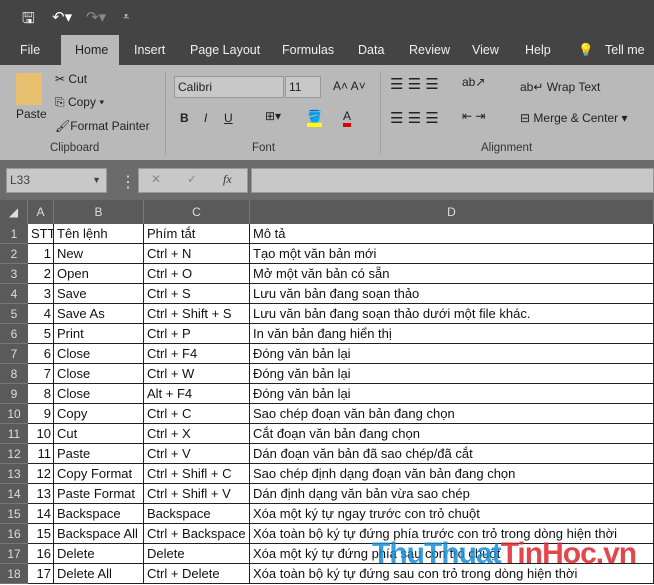 Image resolution: width=654 pixels, height=585 pixels. Describe the element at coordinates (452, 212) in the screenshot. I see `column-header-D: D` at that location.